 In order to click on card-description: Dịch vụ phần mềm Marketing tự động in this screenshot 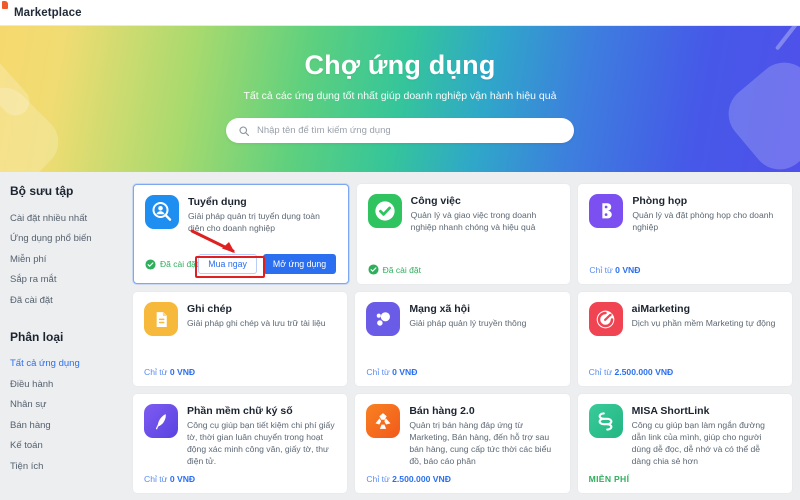, I will do `click(703, 323)`.